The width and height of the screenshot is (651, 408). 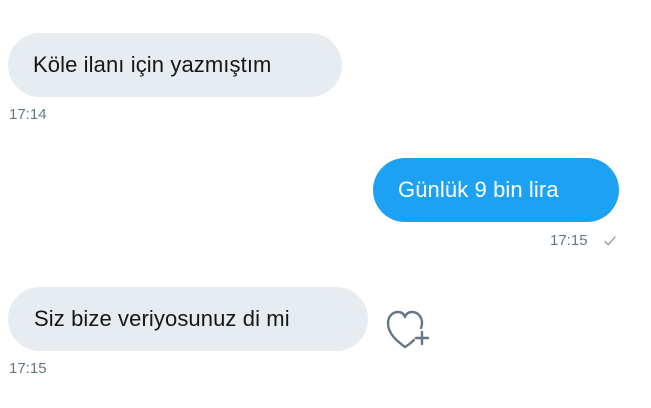 I want to click on incoming-message-bubble: Köle ilanı için yazmıştım, so click(x=175, y=65).